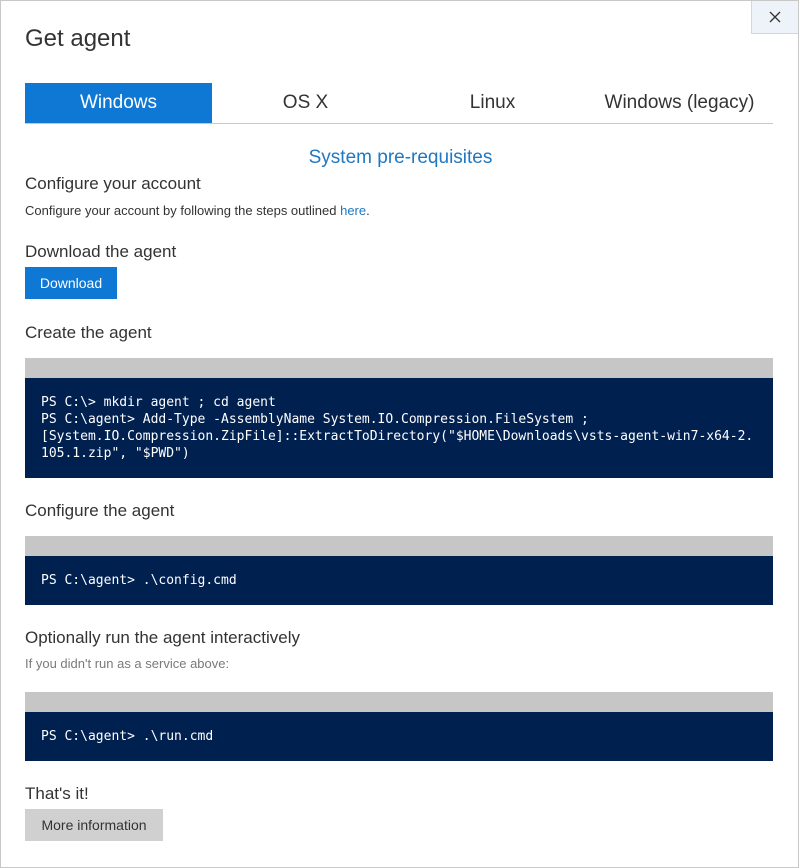 The height and width of the screenshot is (868, 799). What do you see at coordinates (94, 825) in the screenshot?
I see `more-information-button: More information` at bounding box center [94, 825].